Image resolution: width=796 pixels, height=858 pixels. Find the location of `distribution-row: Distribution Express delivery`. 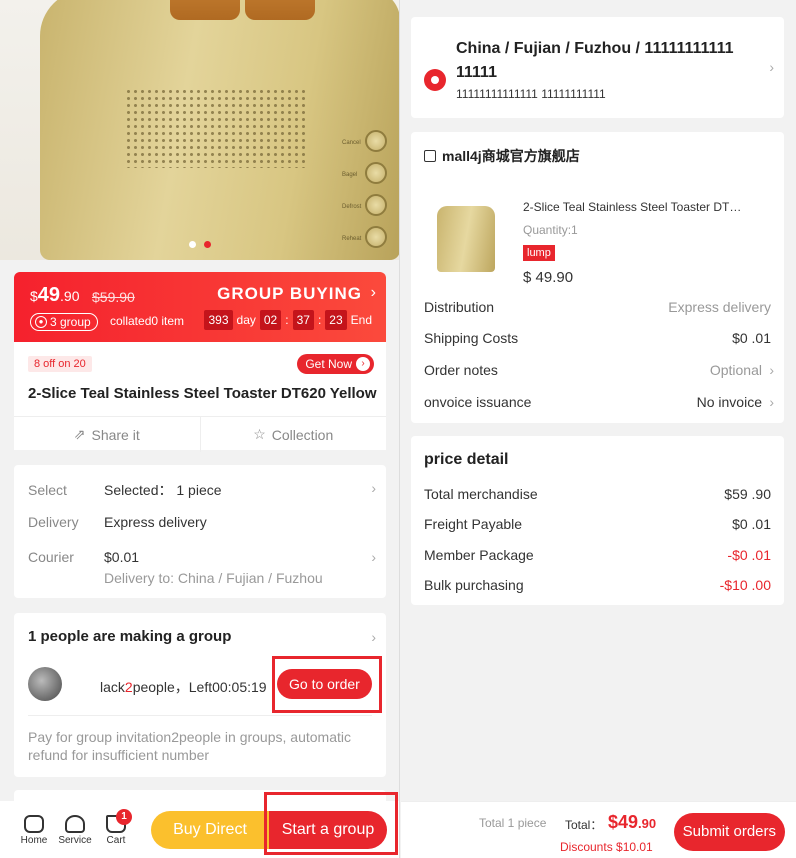

distribution-row: Distribution Express delivery is located at coordinates (597, 307).